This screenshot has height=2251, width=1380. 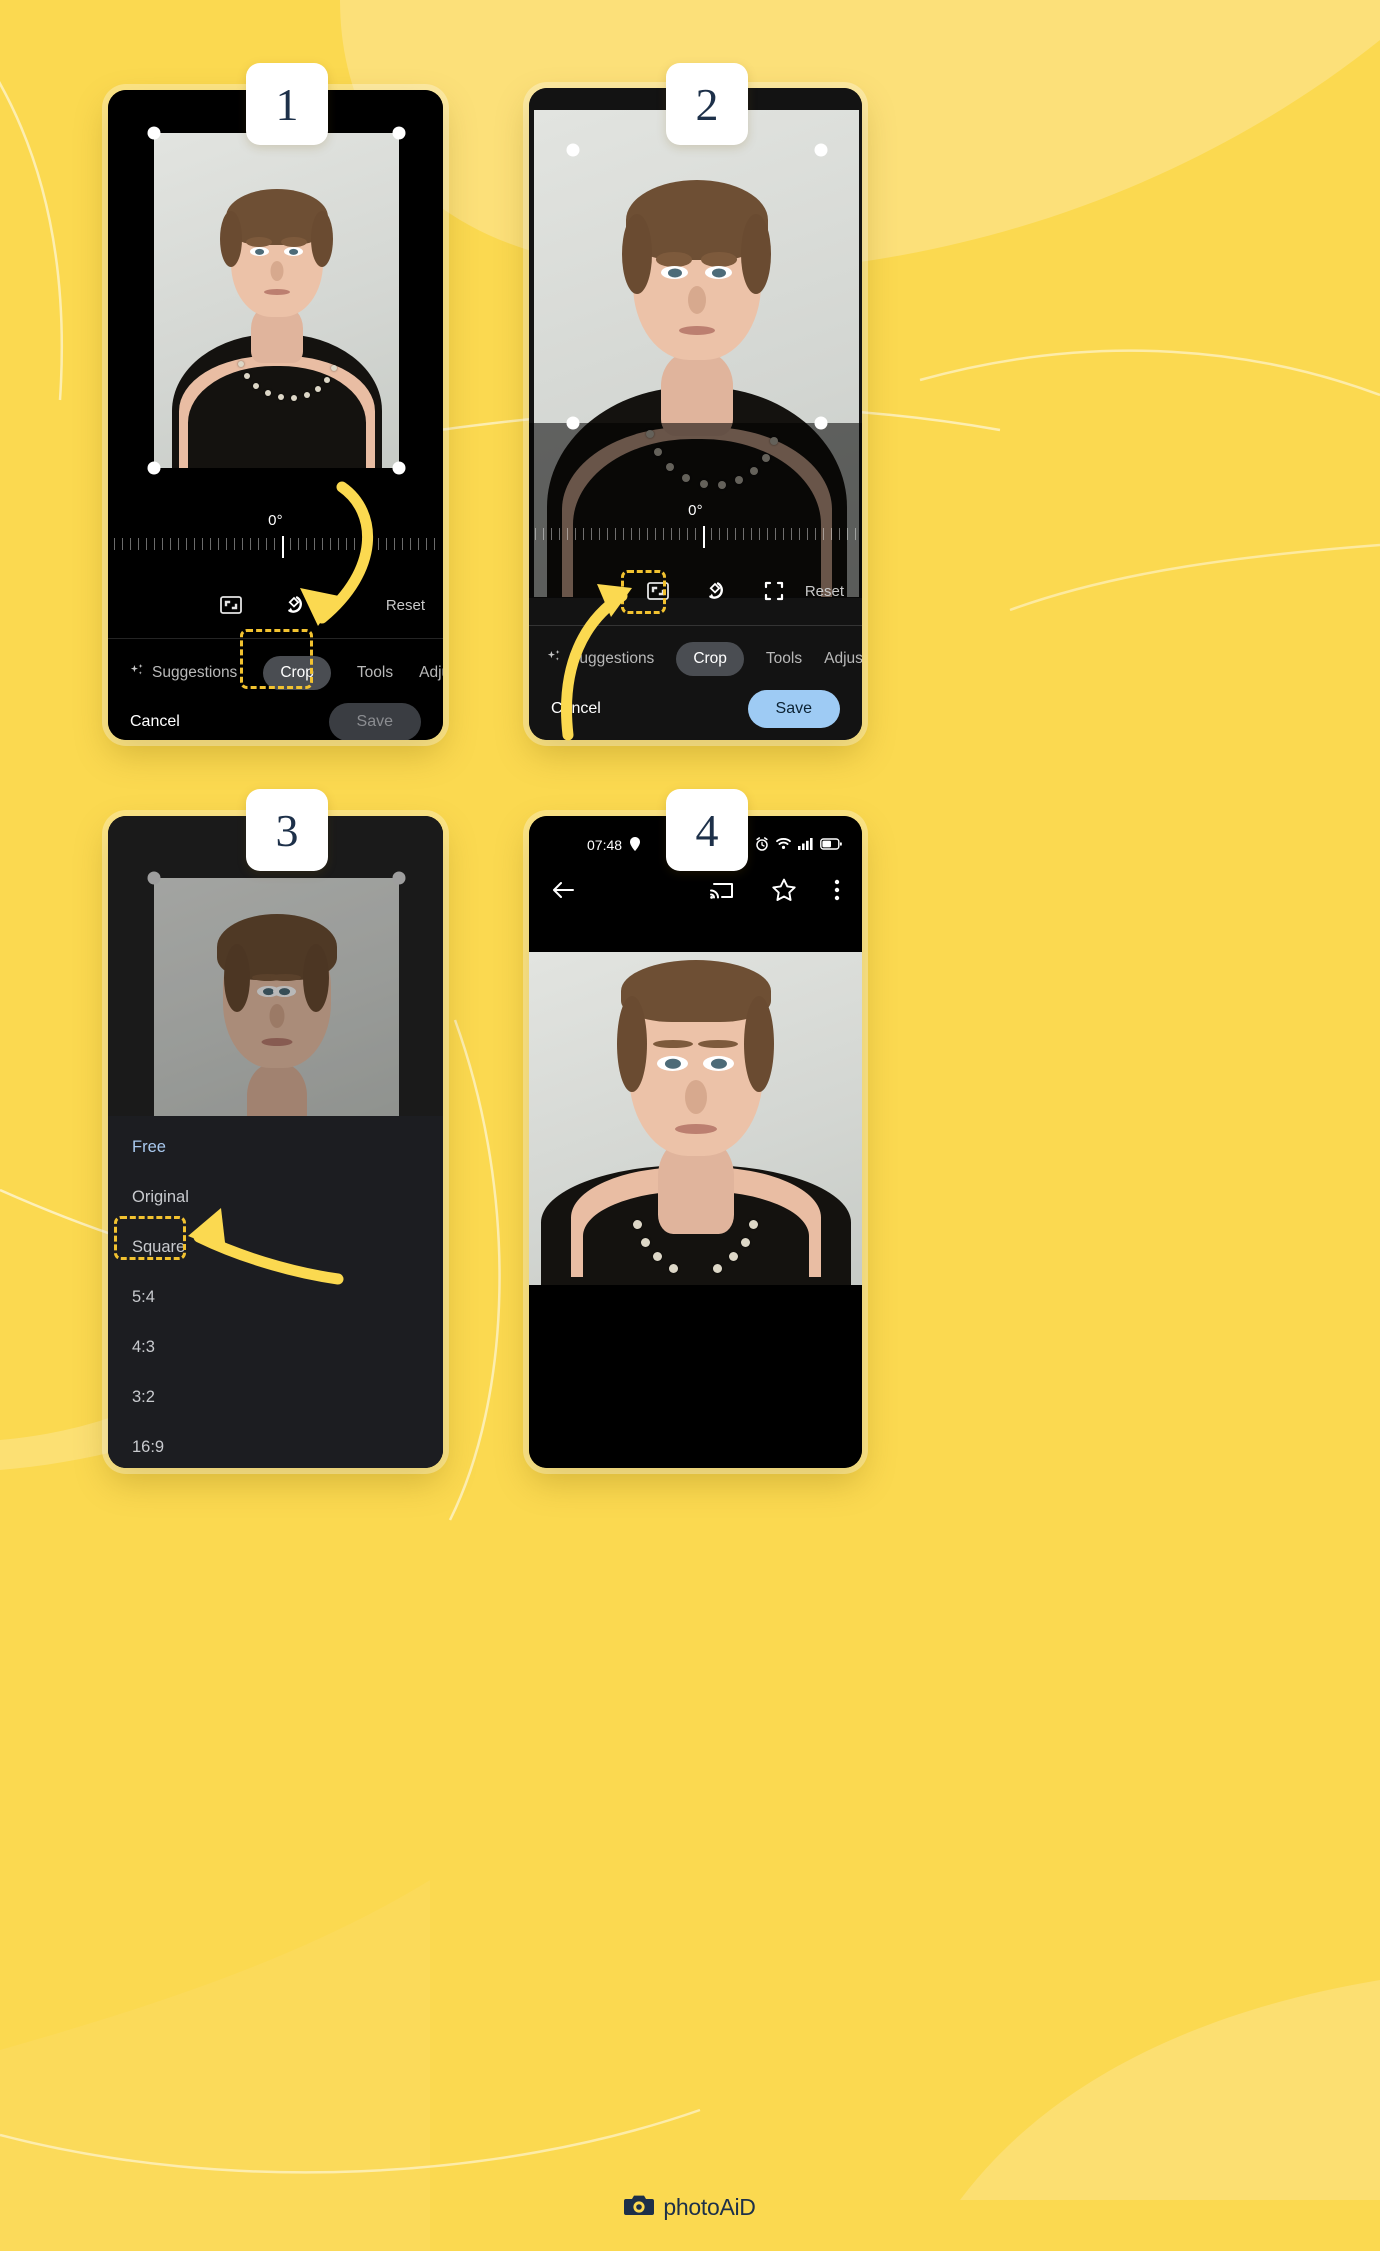 What do you see at coordinates (824, 591) in the screenshot?
I see `reset-button-2: Reset` at bounding box center [824, 591].